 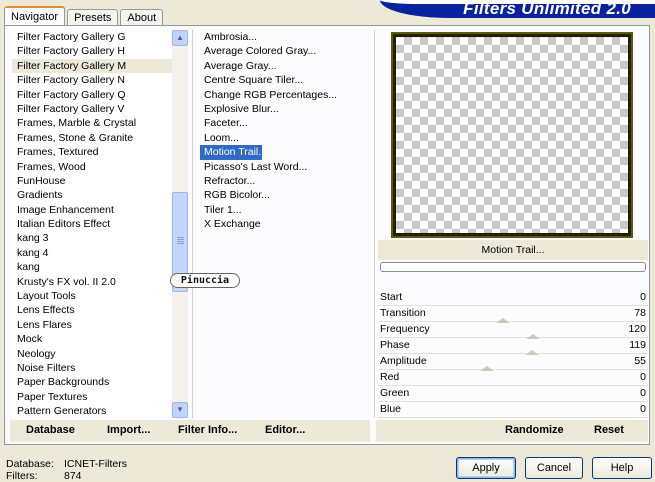 What do you see at coordinates (100, 37) in the screenshot?
I see `category-item: Filter Factory Gallery G` at bounding box center [100, 37].